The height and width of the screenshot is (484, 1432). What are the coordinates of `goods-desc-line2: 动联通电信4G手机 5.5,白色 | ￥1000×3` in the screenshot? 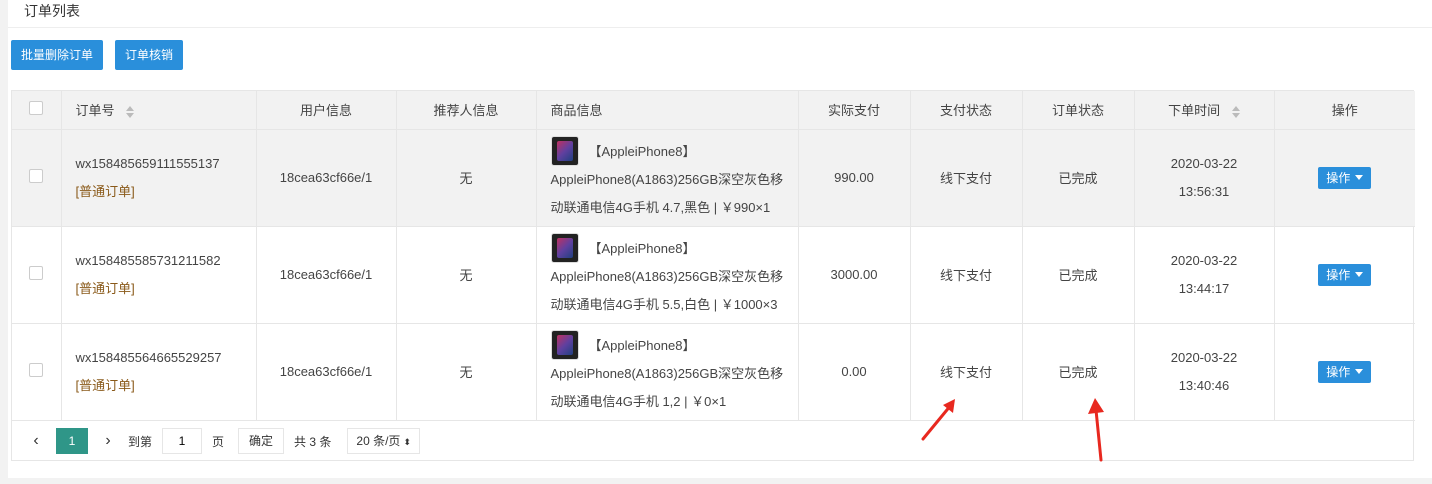 It's located at (664, 304).